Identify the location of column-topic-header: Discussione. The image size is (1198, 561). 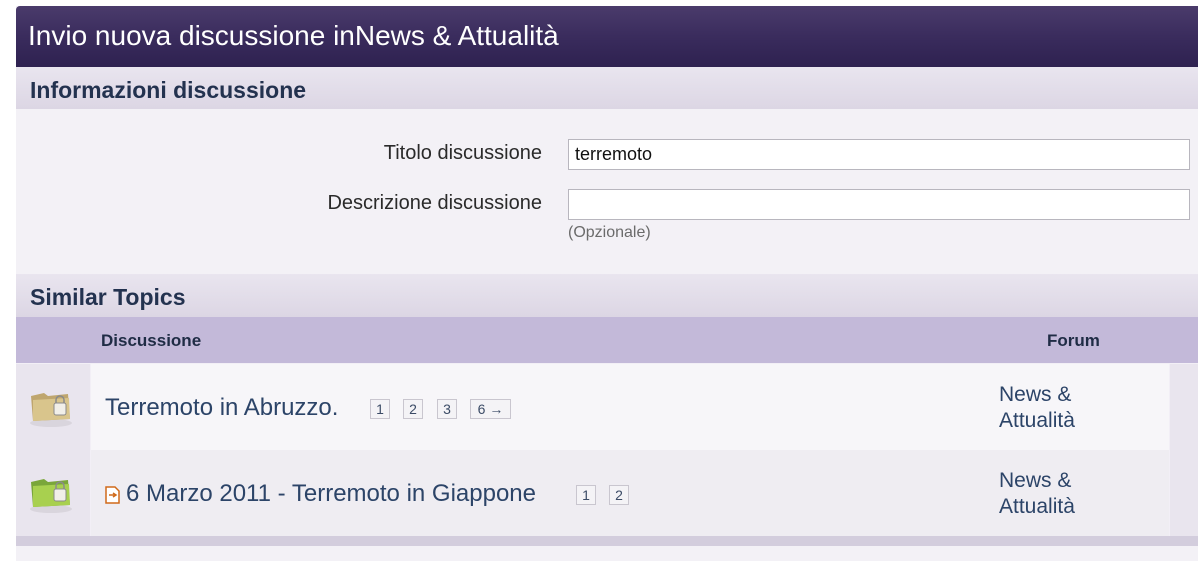
(151, 340).